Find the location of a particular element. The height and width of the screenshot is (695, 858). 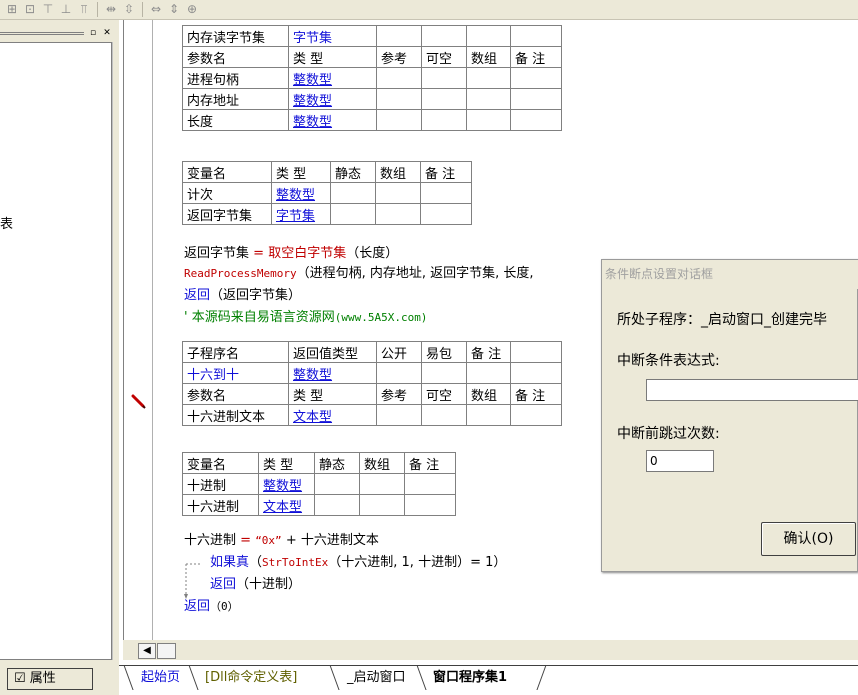

confirm-button: 确认(O) is located at coordinates (808, 539).